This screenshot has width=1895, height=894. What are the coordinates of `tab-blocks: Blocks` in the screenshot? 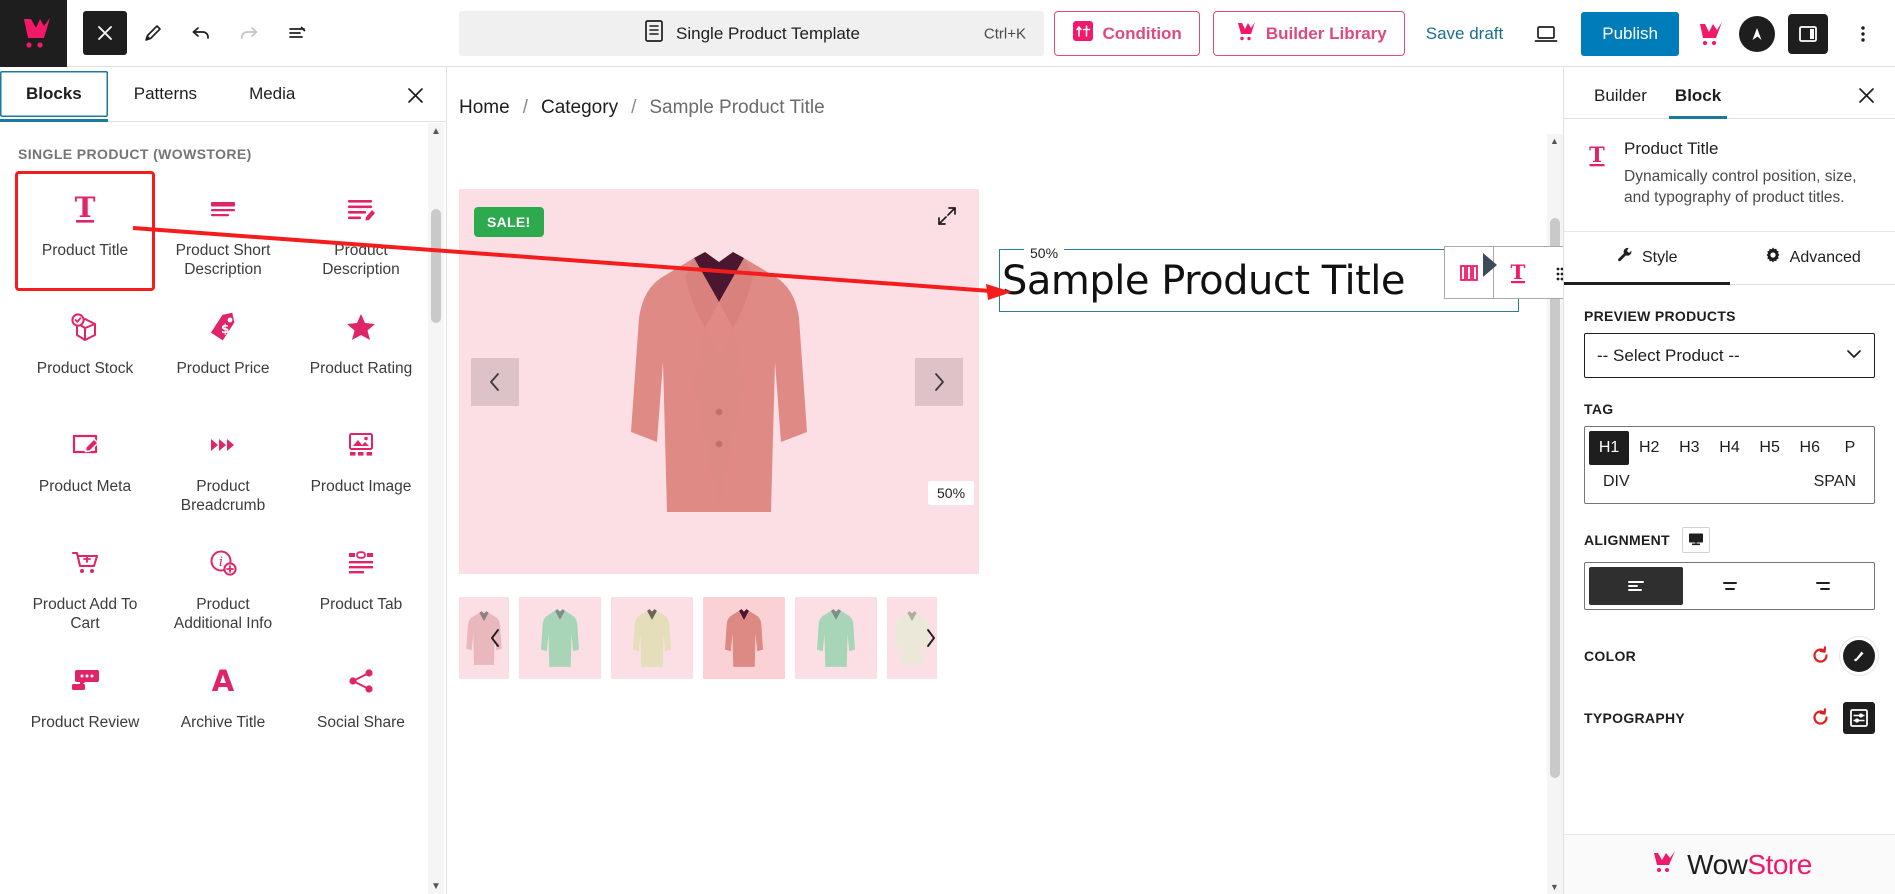 It's located at (54, 96).